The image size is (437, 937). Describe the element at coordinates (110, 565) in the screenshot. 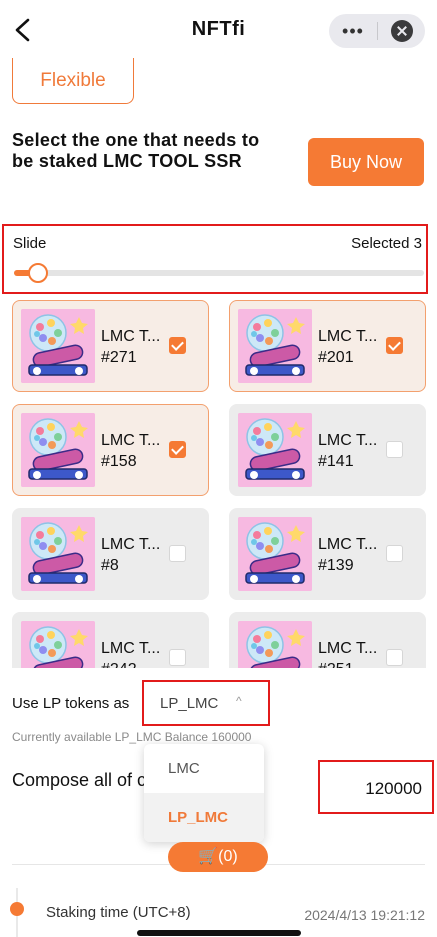

I see `nft-id: #8` at that location.